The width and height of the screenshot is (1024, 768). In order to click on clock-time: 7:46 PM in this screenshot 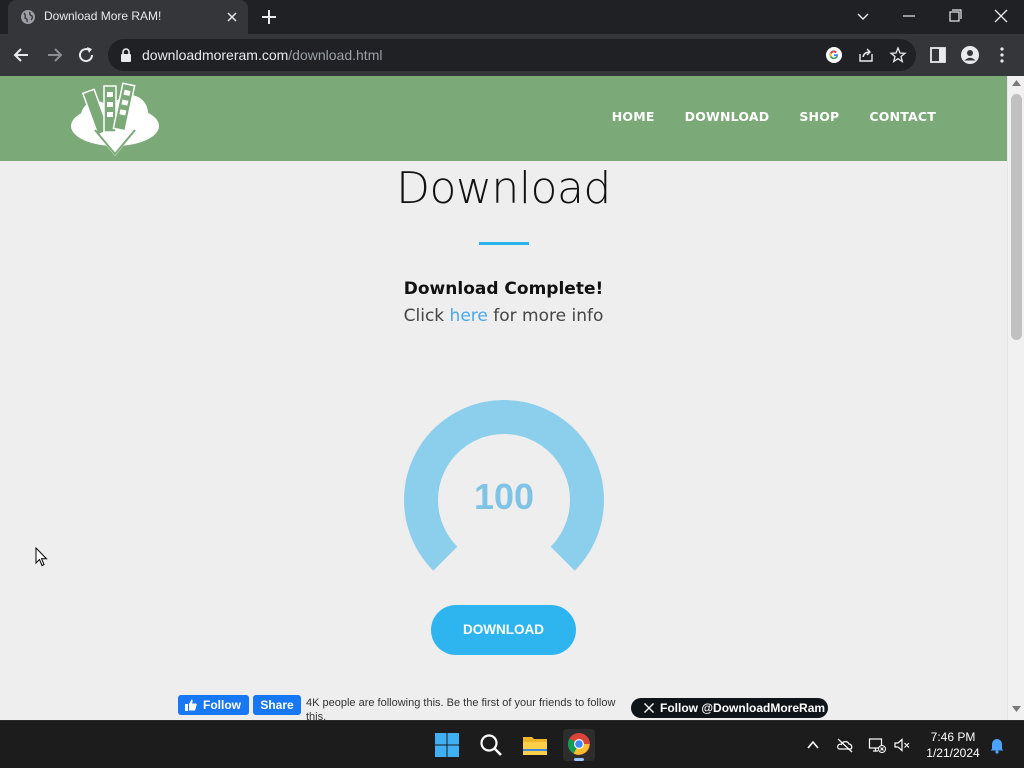, I will do `click(953, 737)`.